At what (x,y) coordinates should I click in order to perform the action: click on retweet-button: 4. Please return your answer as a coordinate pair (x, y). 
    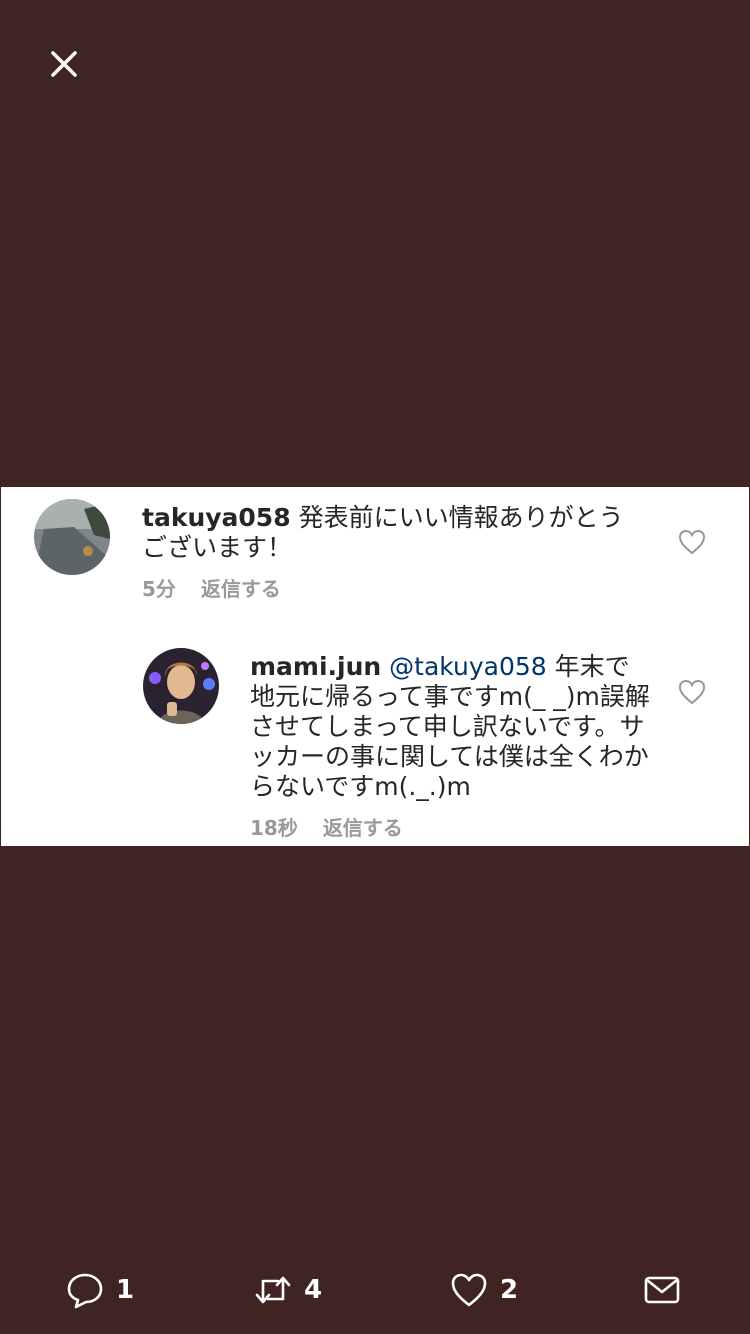
    Looking at the image, I should click on (288, 1290).